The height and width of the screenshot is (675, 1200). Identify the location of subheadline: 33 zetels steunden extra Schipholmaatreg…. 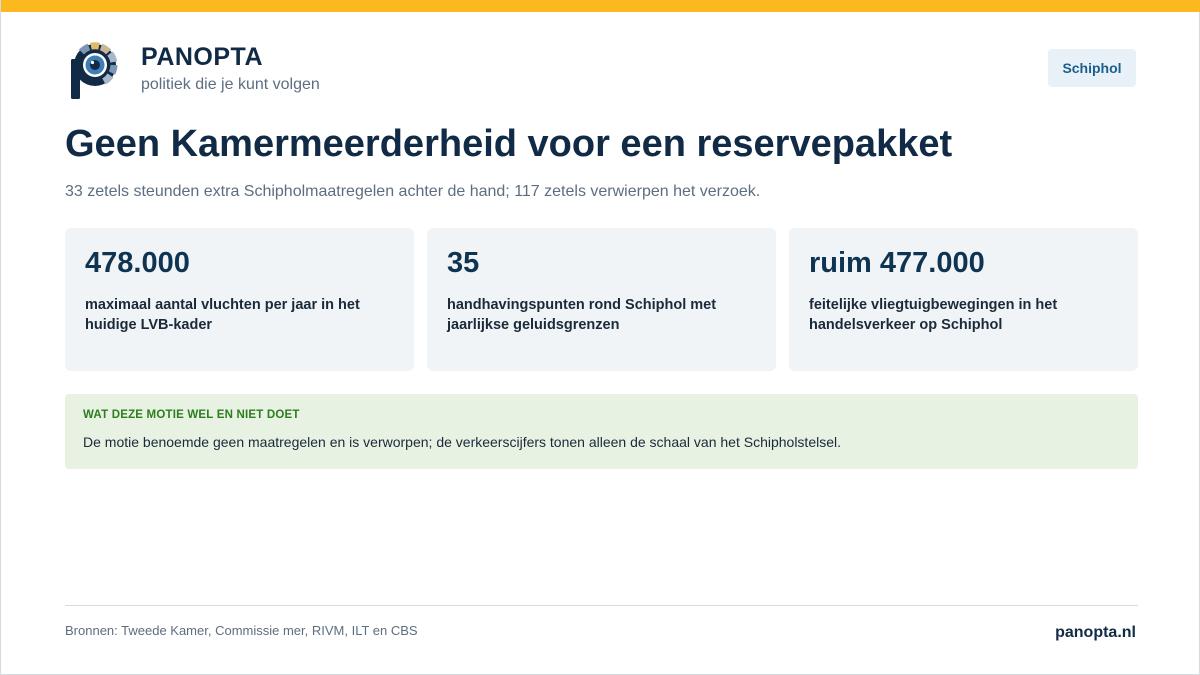
(413, 191).